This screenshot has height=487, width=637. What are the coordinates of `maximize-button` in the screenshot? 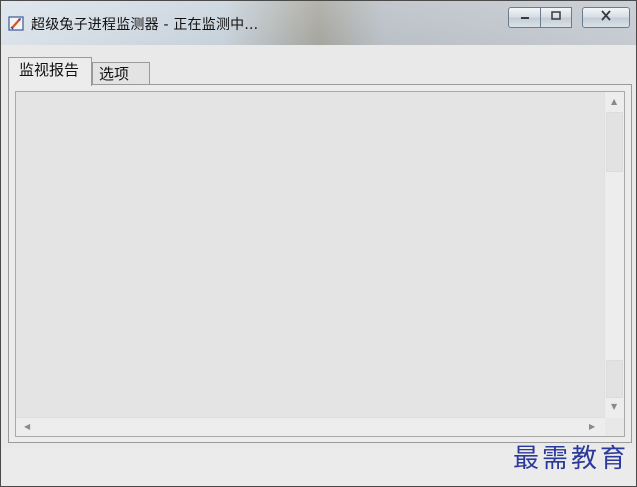 It's located at (556, 17).